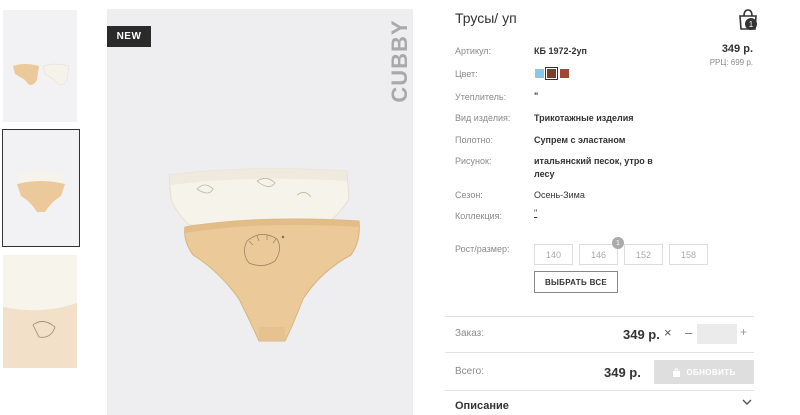  I want to click on collection-label: Коллекция:, so click(479, 216).